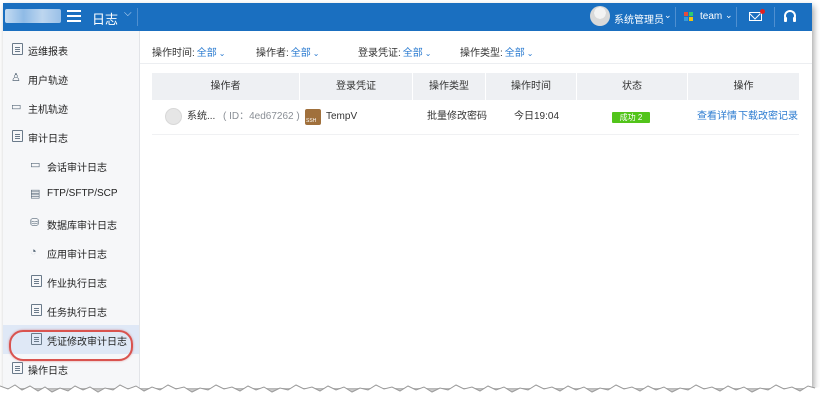  I want to click on top-bar: 日志 ⌵ 系统管理员 ⌄ team ⌄, so click(407, 17).